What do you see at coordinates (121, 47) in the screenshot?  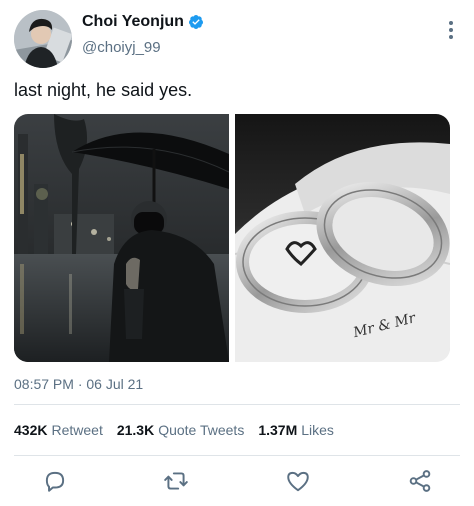 I see `author-handle: @choiyj_99` at bounding box center [121, 47].